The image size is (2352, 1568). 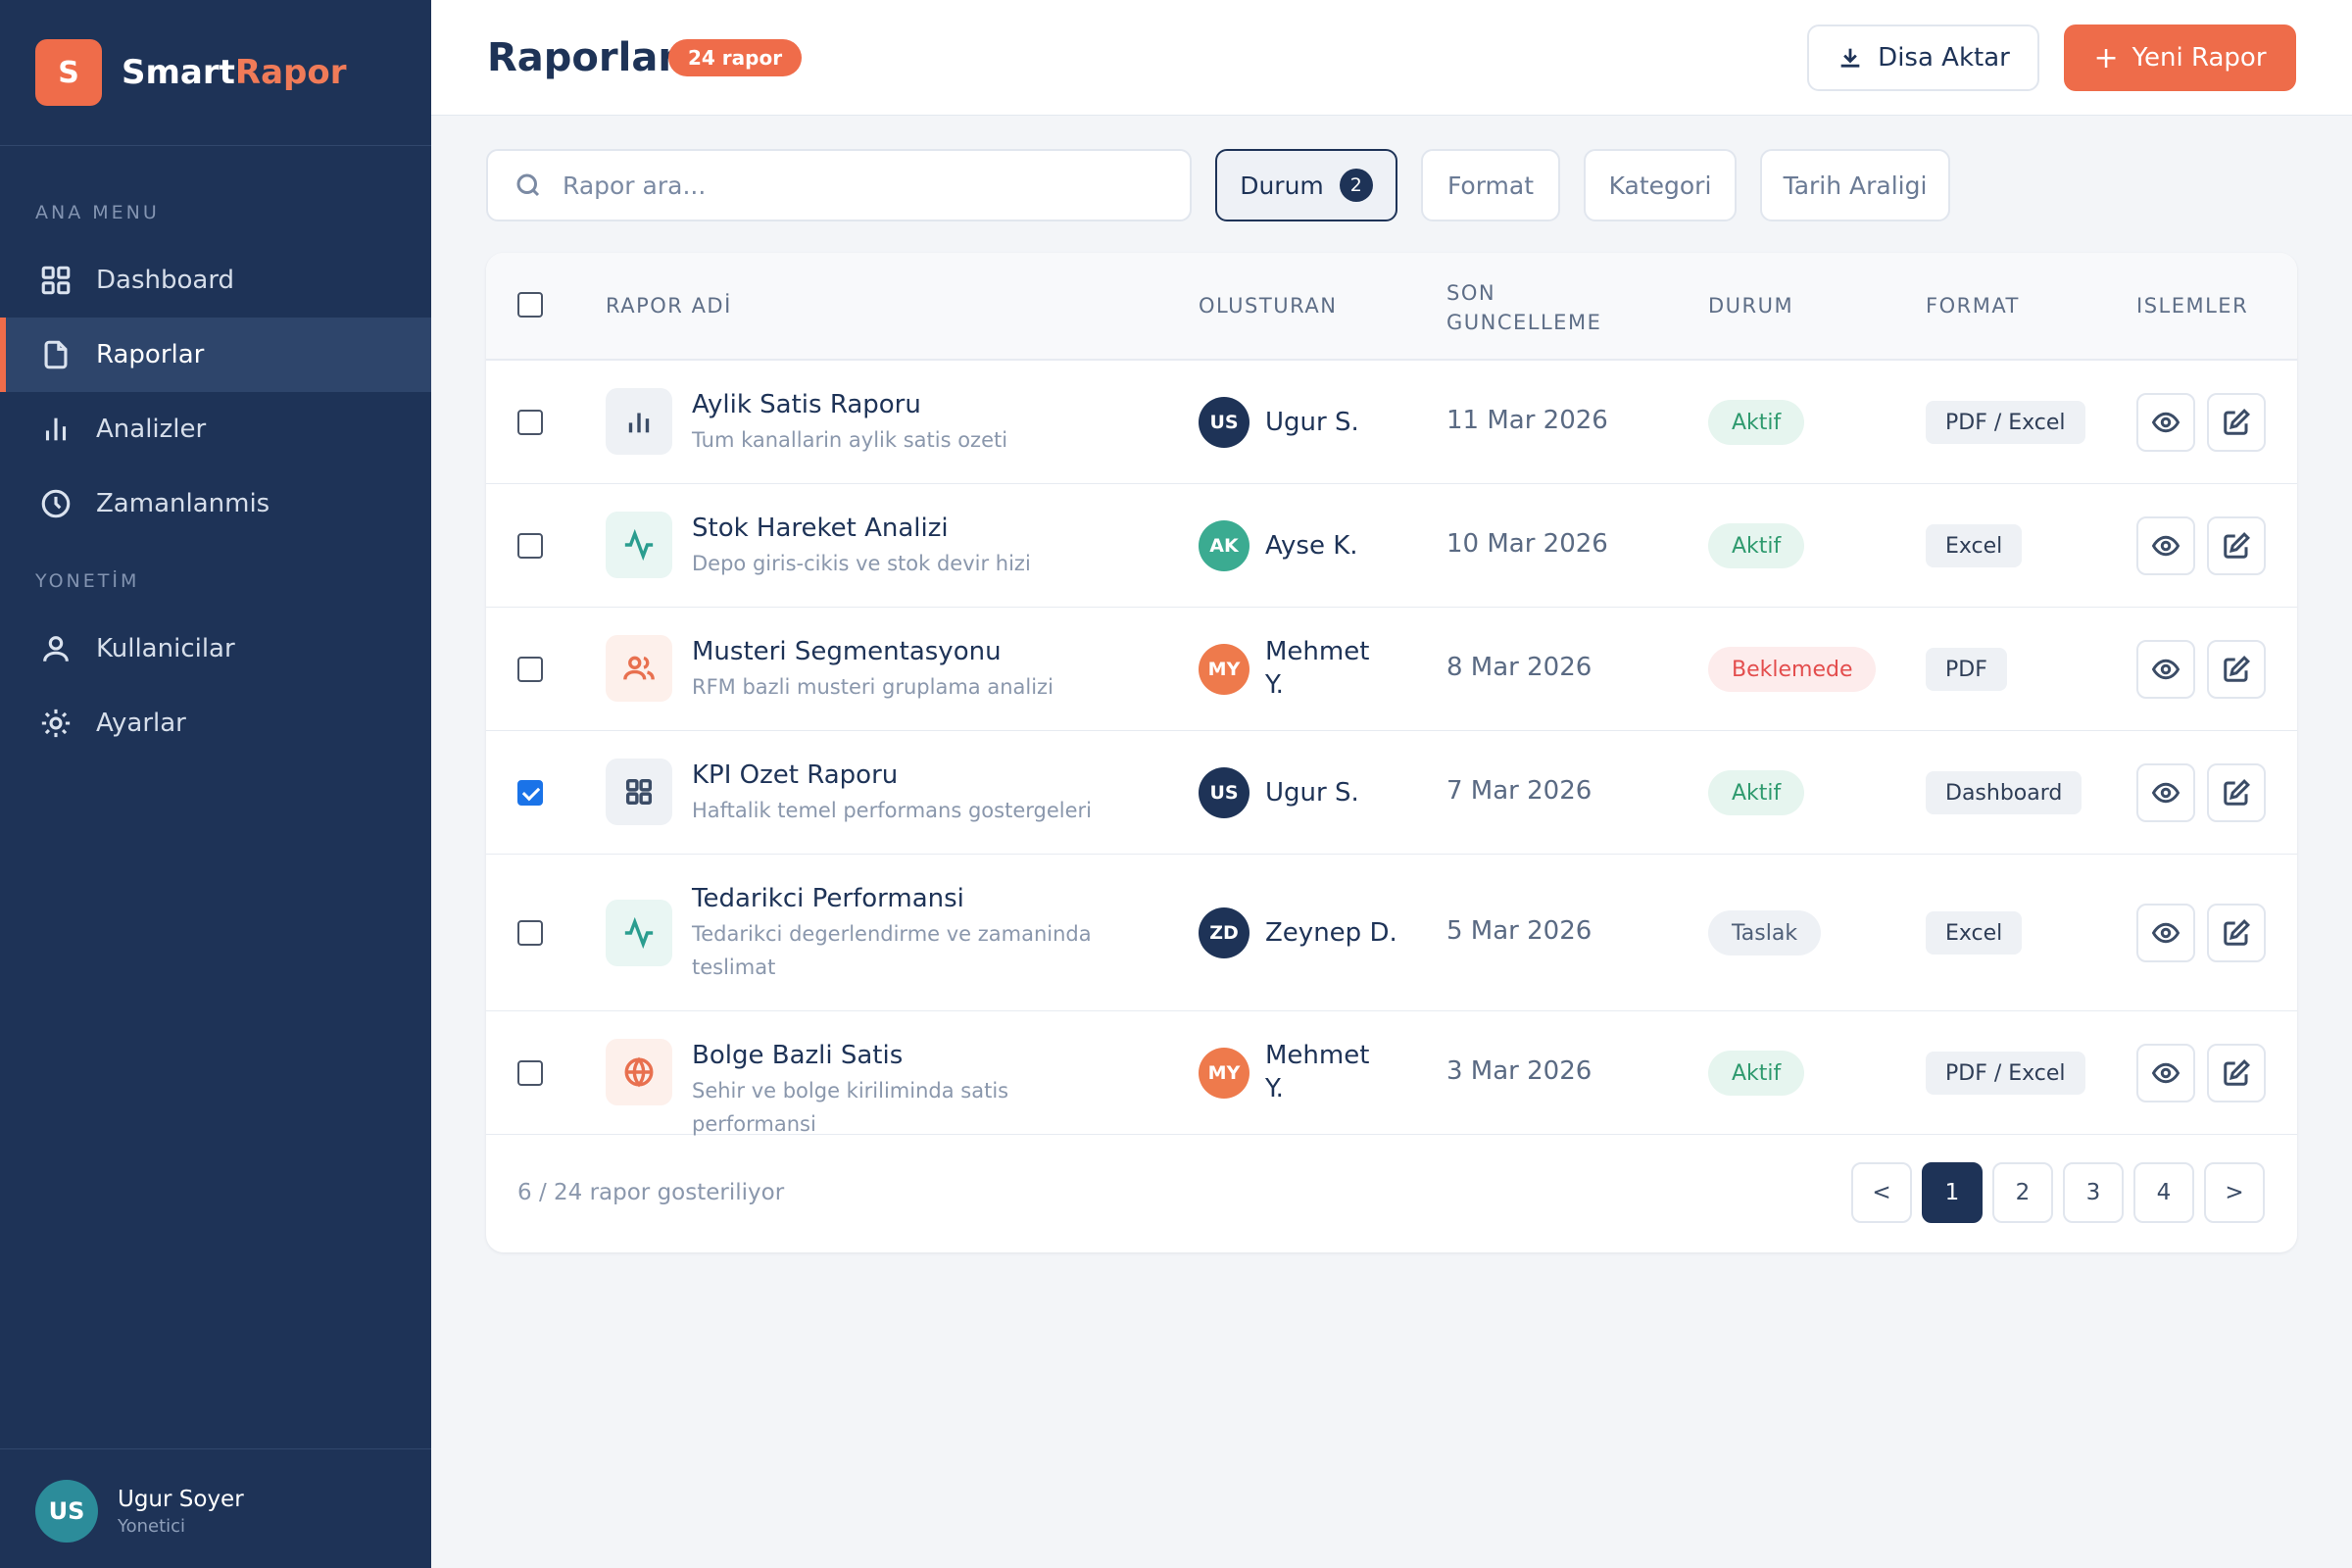 I want to click on export-button: Disa Aktar, so click(x=1923, y=57).